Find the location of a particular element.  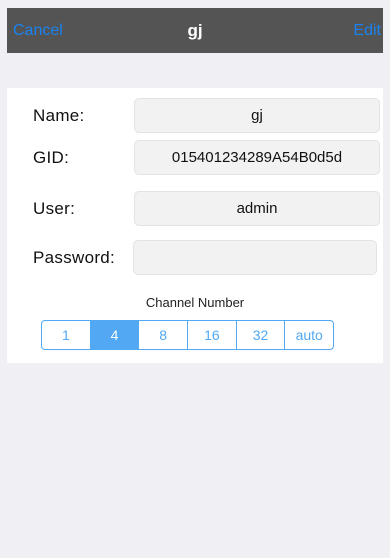

gid-field: 015401234289A54B0d5d is located at coordinates (257, 157).